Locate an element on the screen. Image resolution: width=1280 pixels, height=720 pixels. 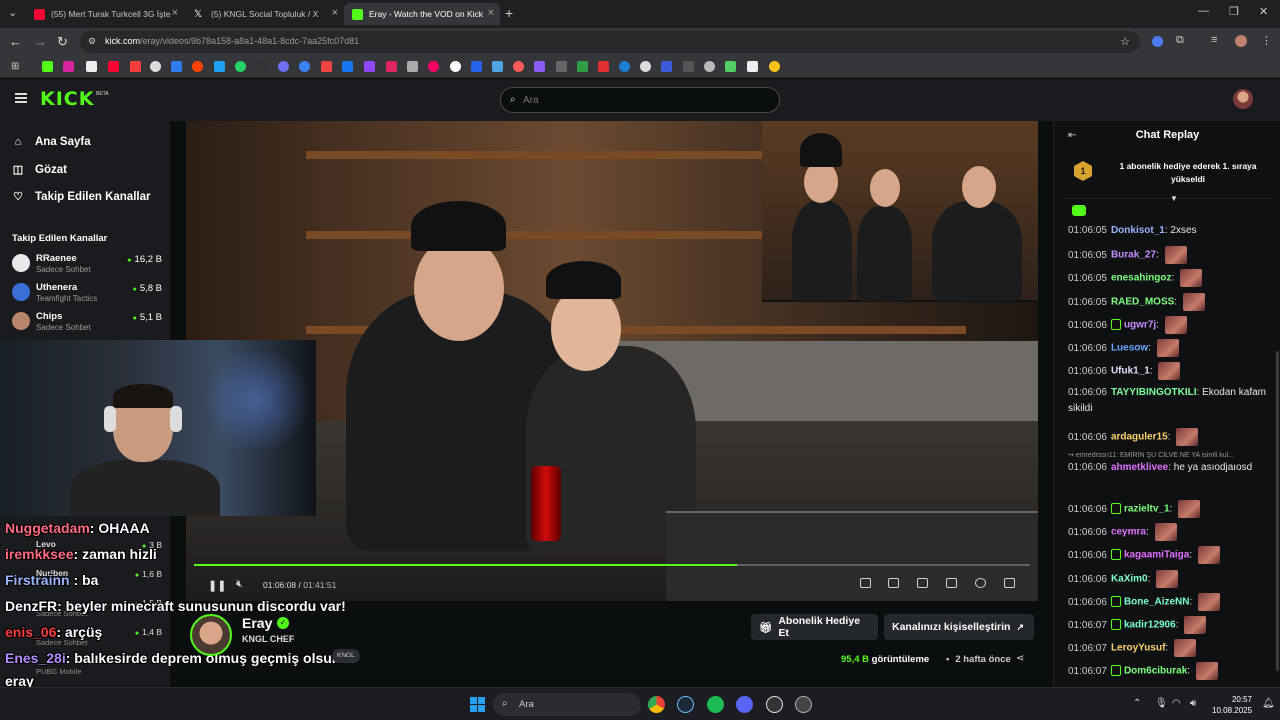
chat-username: kagaamiTaiga is located at coordinates (1156, 555).